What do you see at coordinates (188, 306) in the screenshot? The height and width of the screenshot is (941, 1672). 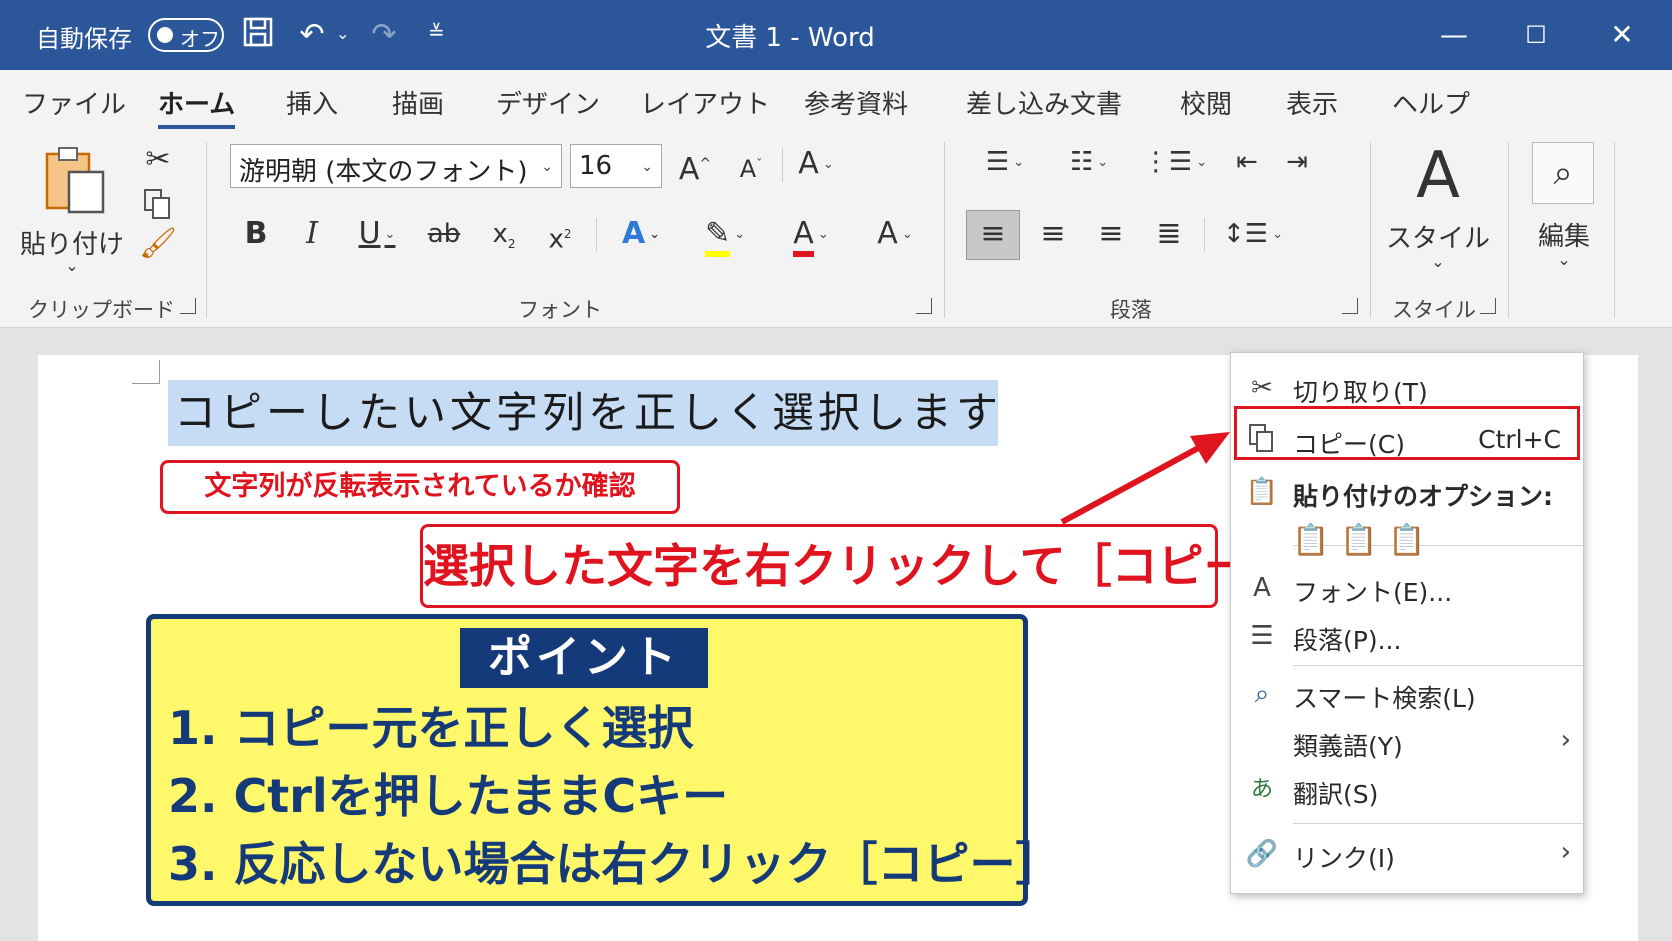 I see `clipboard-launcher-icon` at bounding box center [188, 306].